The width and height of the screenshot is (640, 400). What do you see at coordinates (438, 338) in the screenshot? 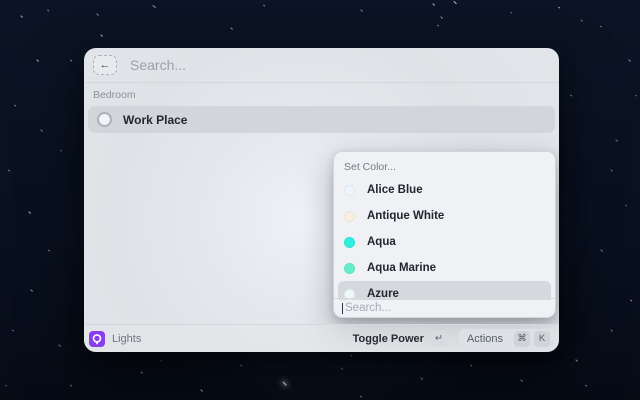
I see `return-key-icon: ↵` at bounding box center [438, 338].